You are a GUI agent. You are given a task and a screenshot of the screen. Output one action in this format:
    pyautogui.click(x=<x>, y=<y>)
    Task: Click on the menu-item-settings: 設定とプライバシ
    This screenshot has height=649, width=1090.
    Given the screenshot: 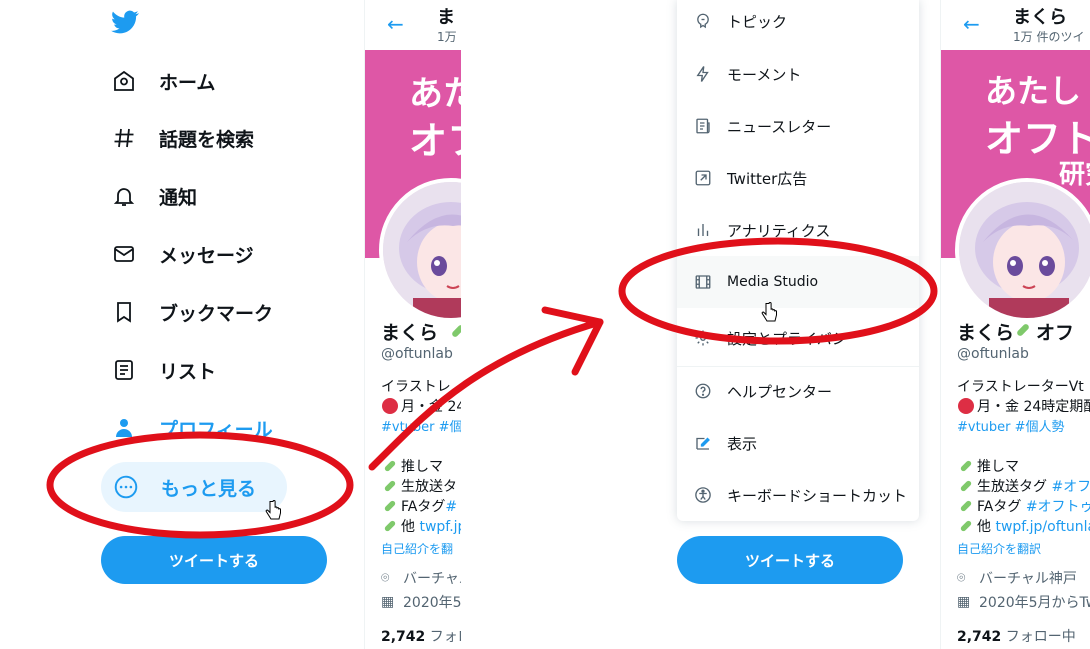 What is the action you would take?
    pyautogui.click(x=798, y=338)
    